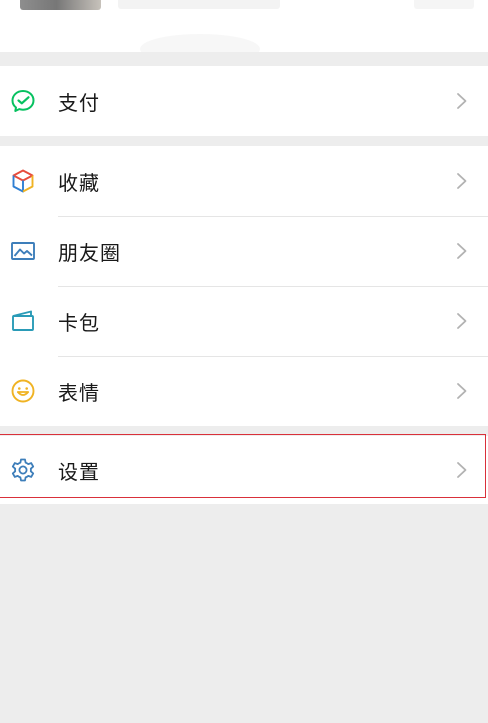 This screenshot has height=723, width=488. Describe the element at coordinates (244, 251) in the screenshot. I see `menu-item-moments: 朋友圈` at that location.